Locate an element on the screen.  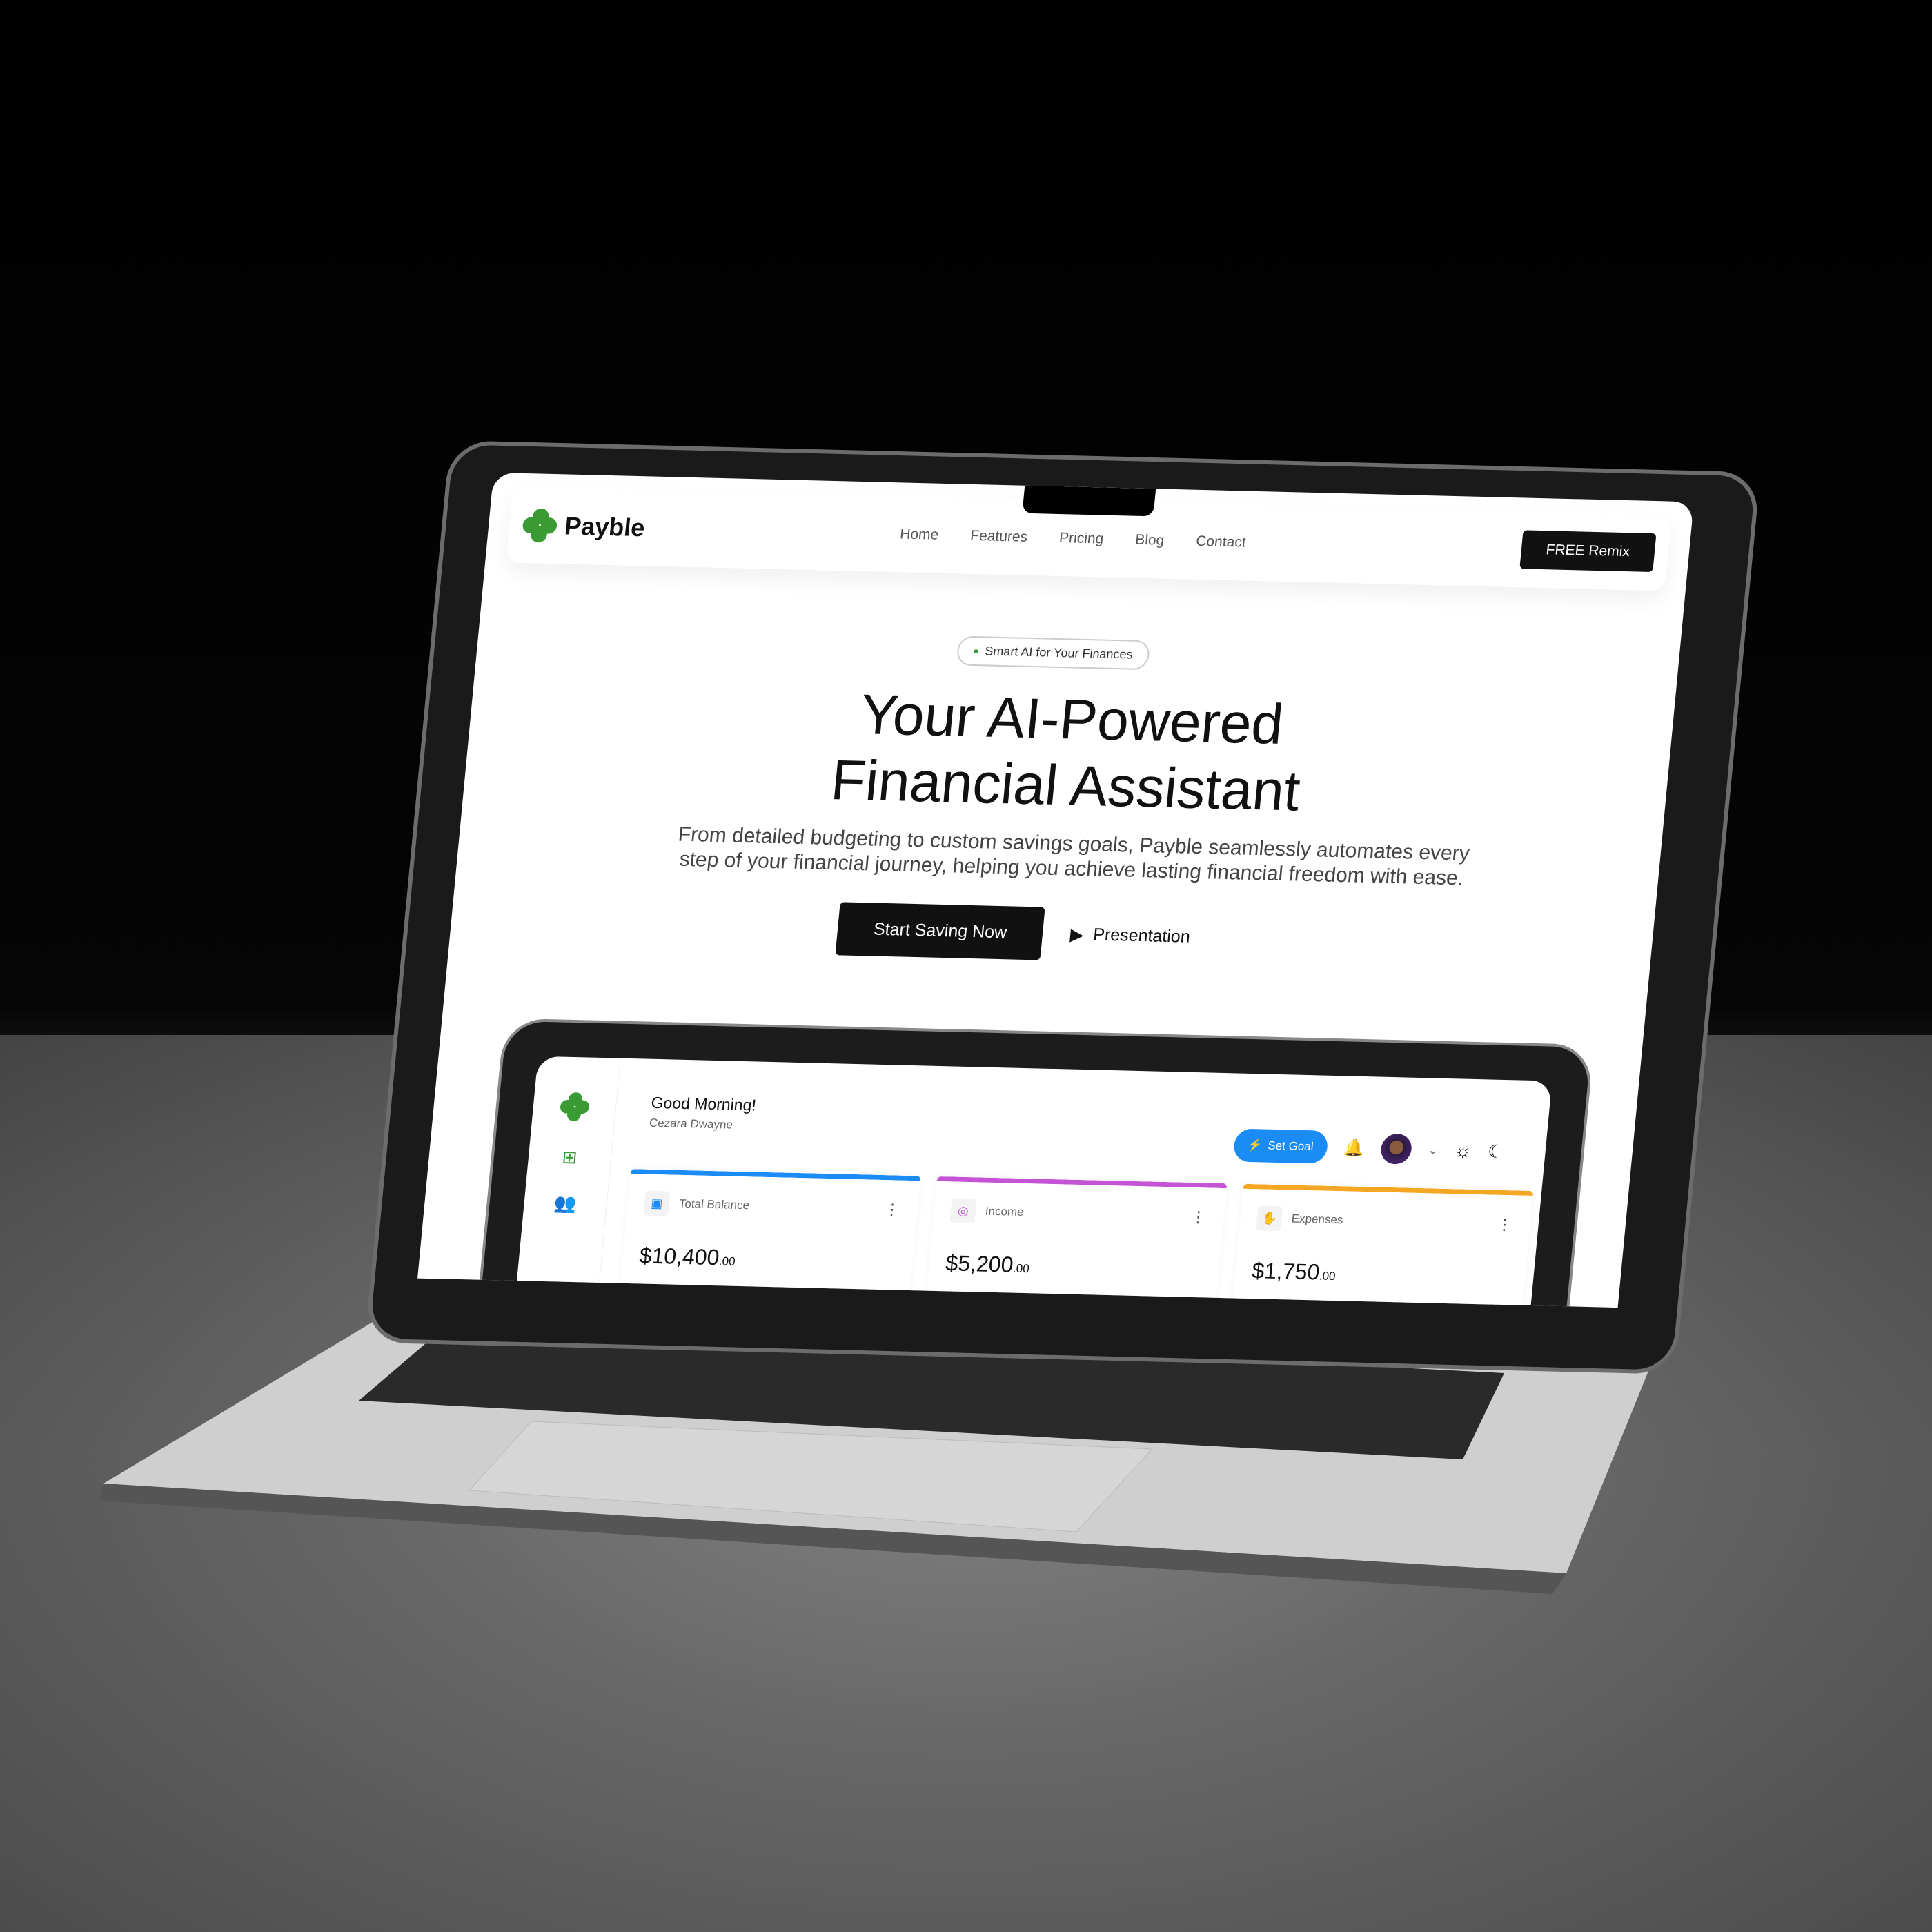
user-name: Cezara Dwayne is located at coordinates (691, 1124).